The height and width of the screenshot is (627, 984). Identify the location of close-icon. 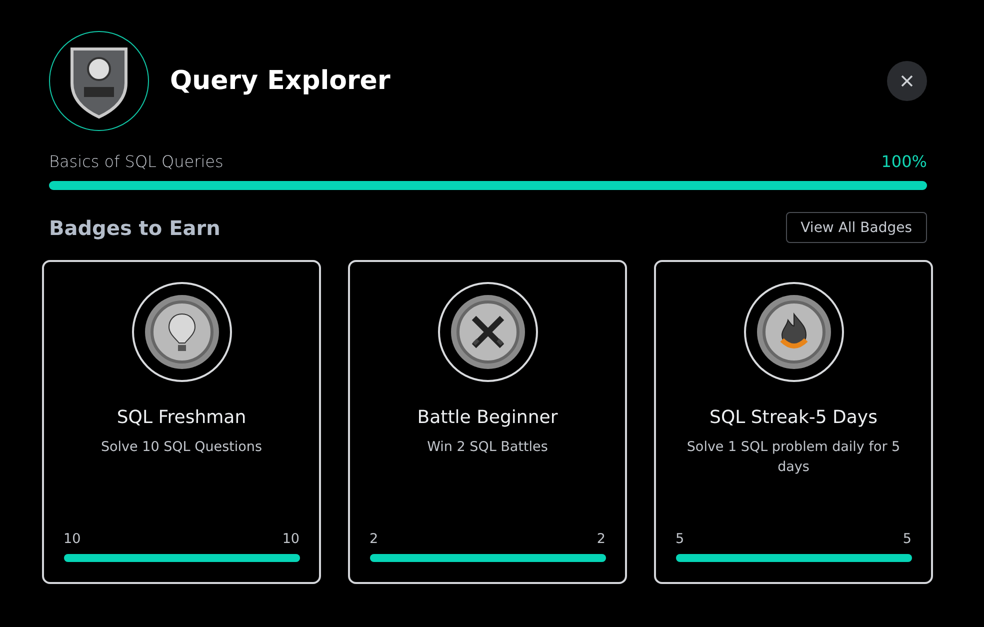
(907, 81).